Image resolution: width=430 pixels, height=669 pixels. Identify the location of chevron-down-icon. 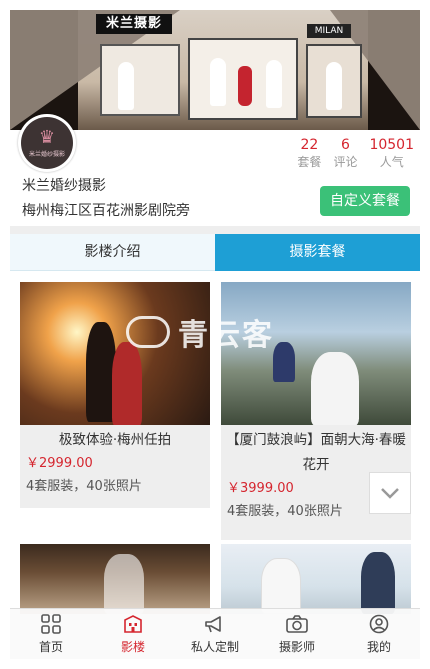
(390, 493).